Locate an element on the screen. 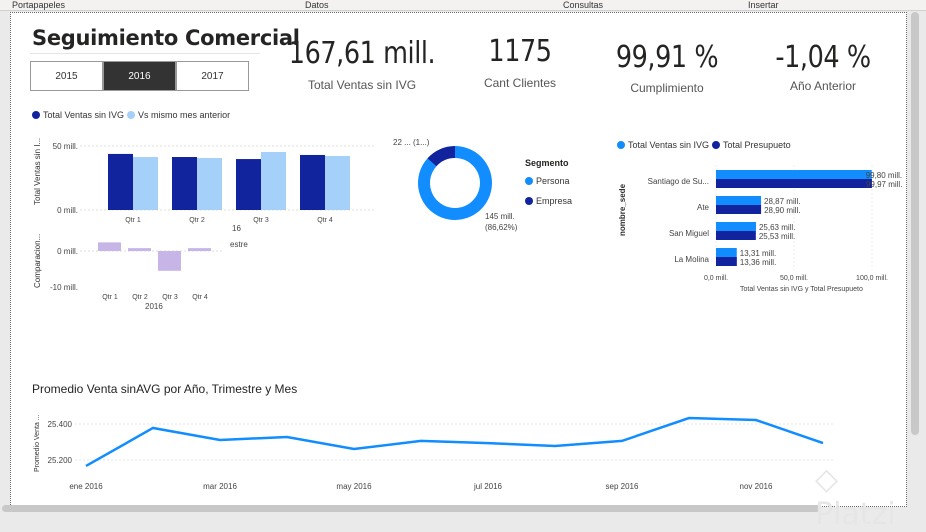 The image size is (926, 532). data-label: 25,53 mill. is located at coordinates (777, 236).